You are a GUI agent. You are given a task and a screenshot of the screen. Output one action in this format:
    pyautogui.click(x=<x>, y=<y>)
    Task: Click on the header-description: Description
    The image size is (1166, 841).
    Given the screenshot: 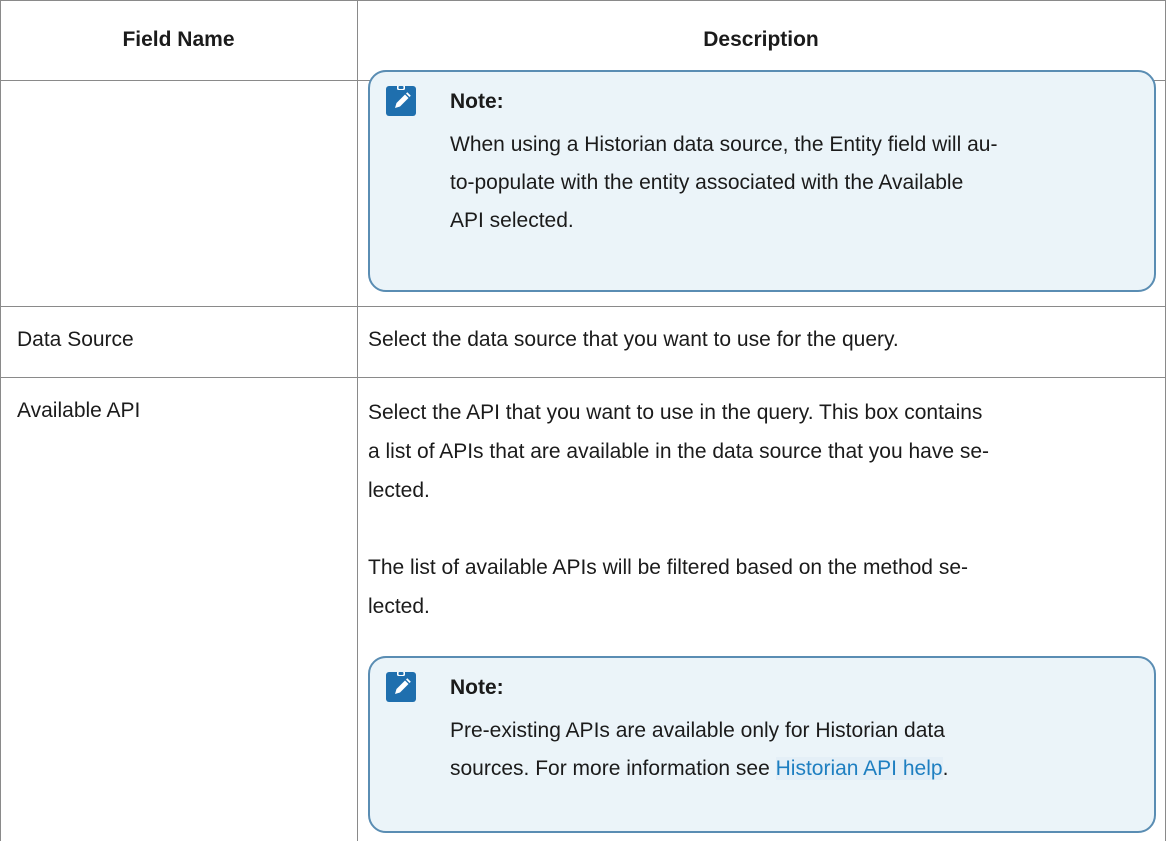 What is the action you would take?
    pyautogui.click(x=761, y=39)
    